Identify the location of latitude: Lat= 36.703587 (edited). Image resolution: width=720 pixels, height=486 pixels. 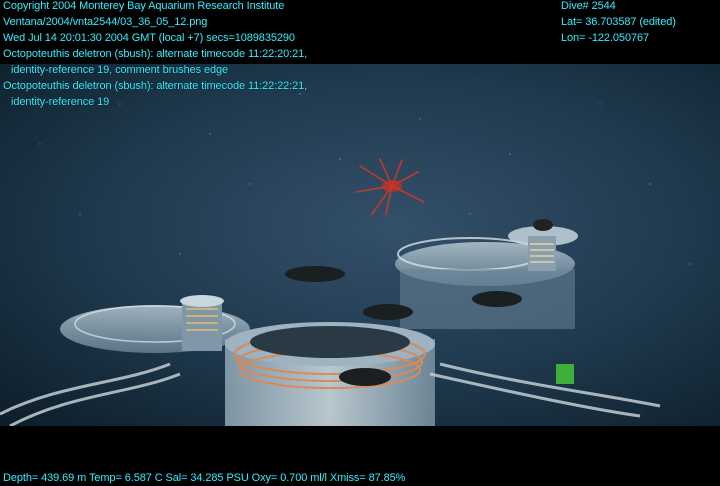
(618, 22).